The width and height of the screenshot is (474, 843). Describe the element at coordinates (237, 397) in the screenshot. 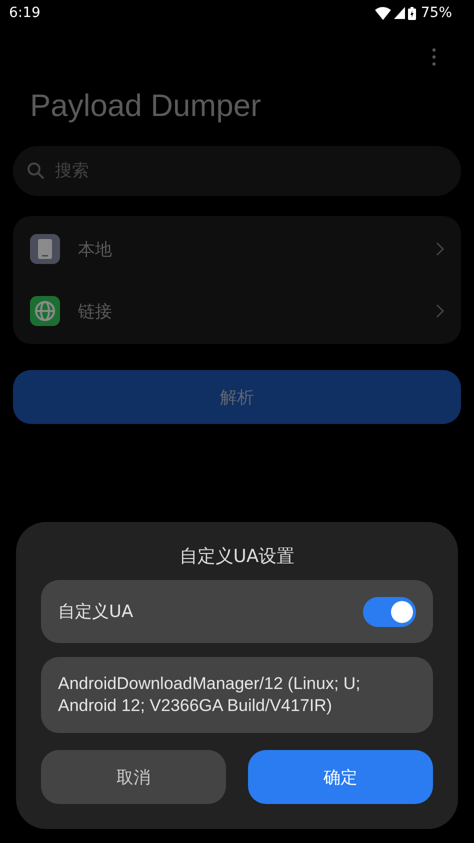

I see `parse-button: 解析` at that location.